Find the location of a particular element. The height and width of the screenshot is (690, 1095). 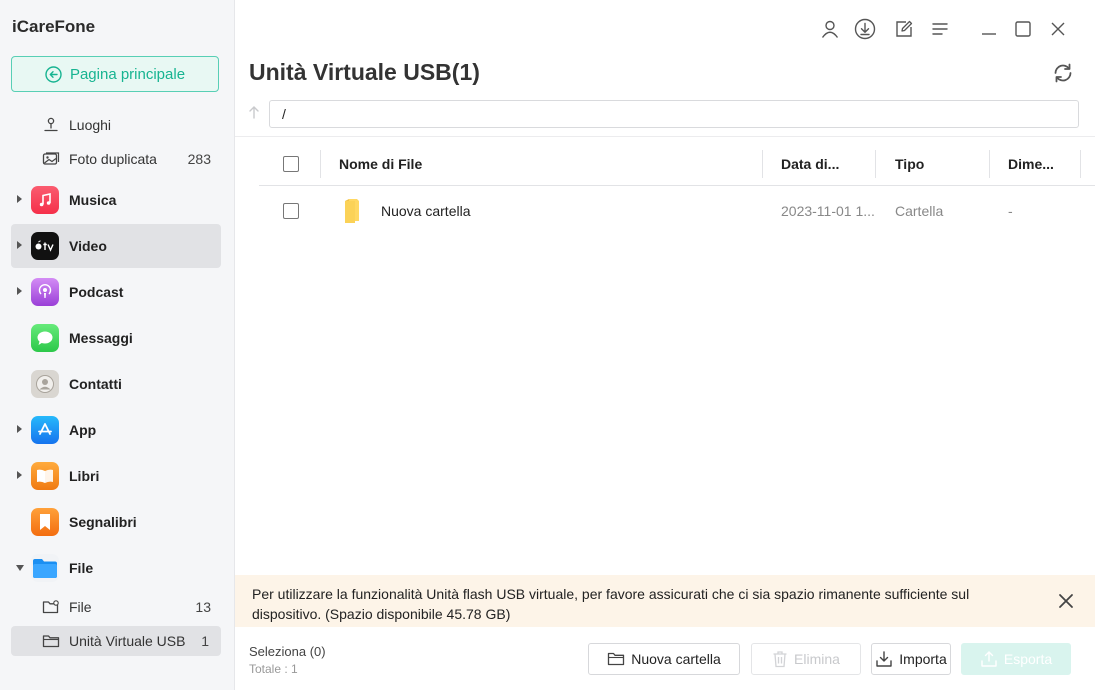

messages-icon is located at coordinates (45, 338).